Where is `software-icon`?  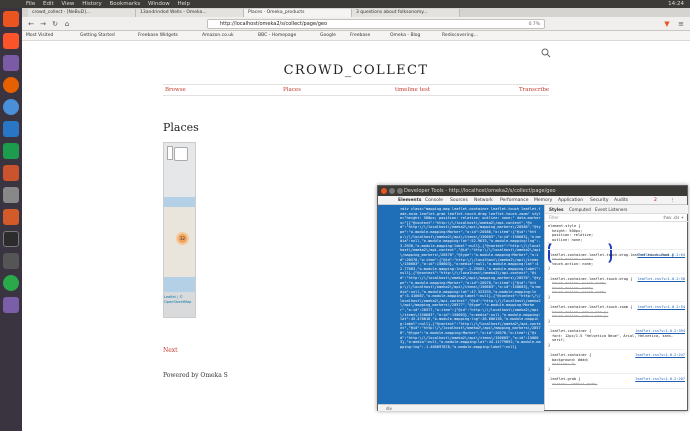 software-icon is located at coordinates (11, 195).